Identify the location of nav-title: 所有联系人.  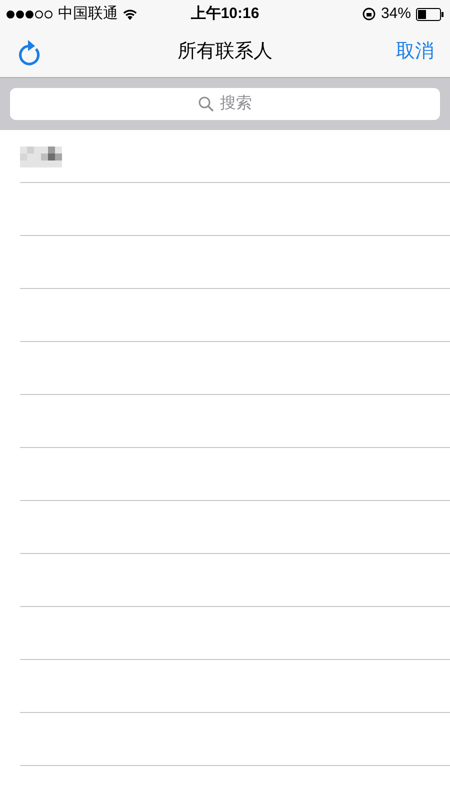
(225, 52).